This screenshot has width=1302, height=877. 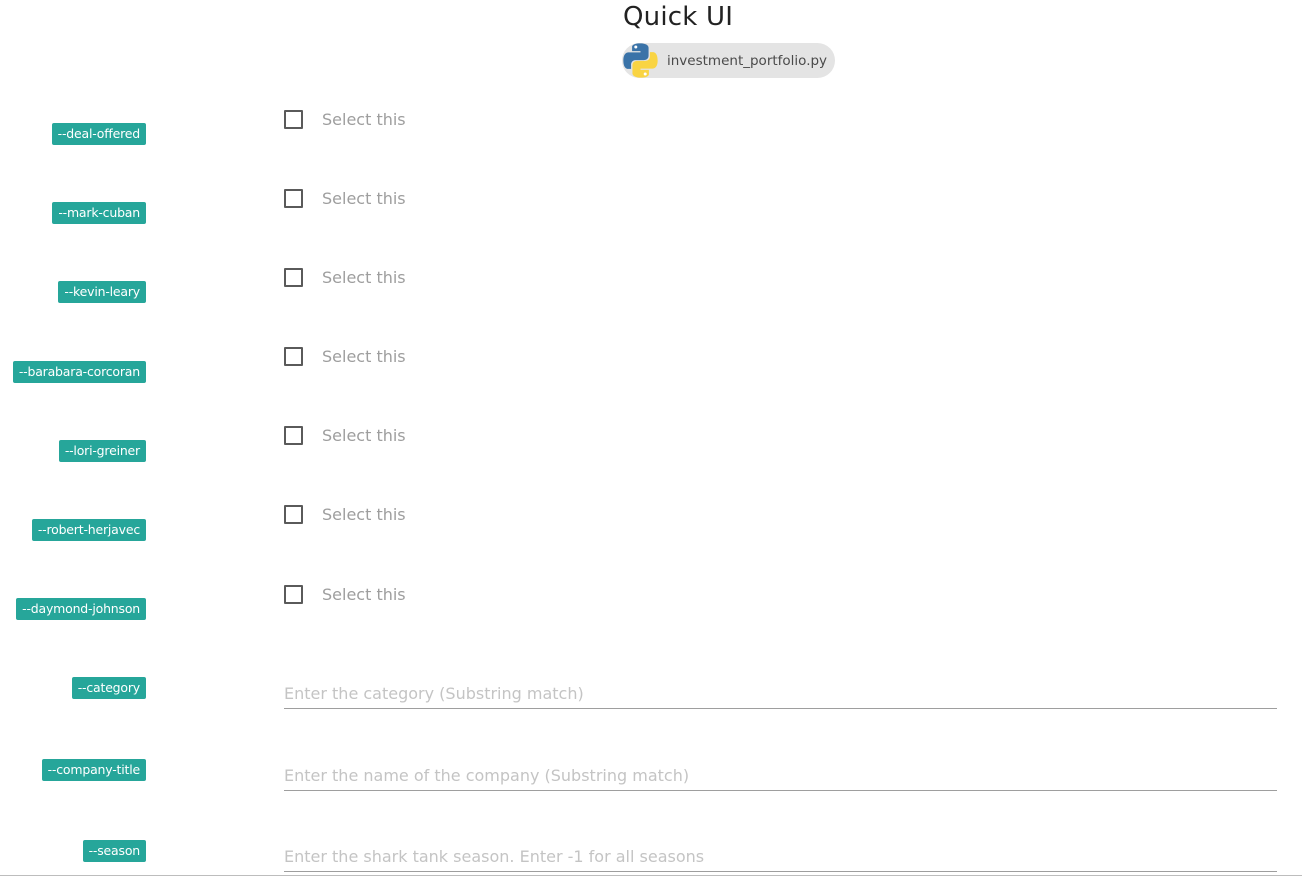 What do you see at coordinates (93, 770) in the screenshot?
I see `flag-tag: --company-title` at bounding box center [93, 770].